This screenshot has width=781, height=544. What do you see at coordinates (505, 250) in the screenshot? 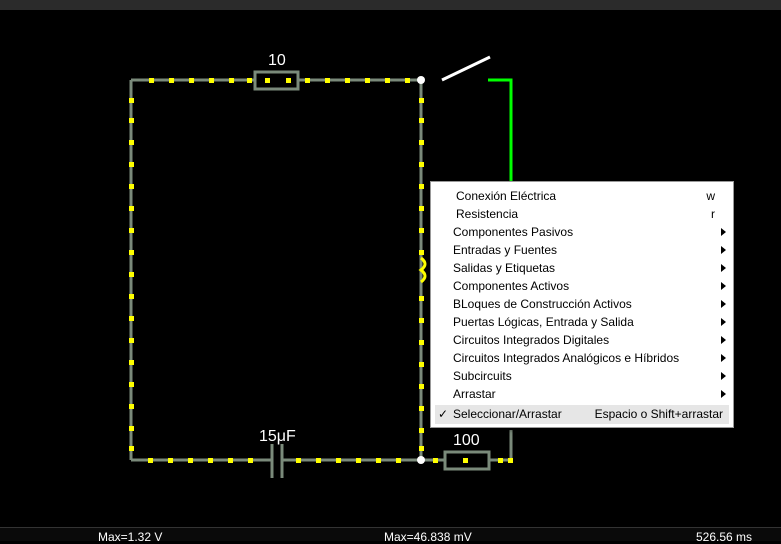
I see `menu-item-label: Entradas y Fuentes` at bounding box center [505, 250].